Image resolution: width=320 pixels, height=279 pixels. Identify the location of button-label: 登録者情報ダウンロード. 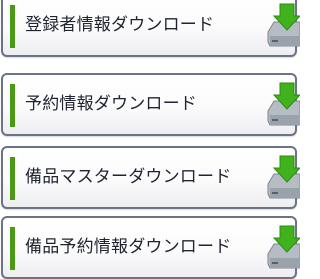
(120, 25).